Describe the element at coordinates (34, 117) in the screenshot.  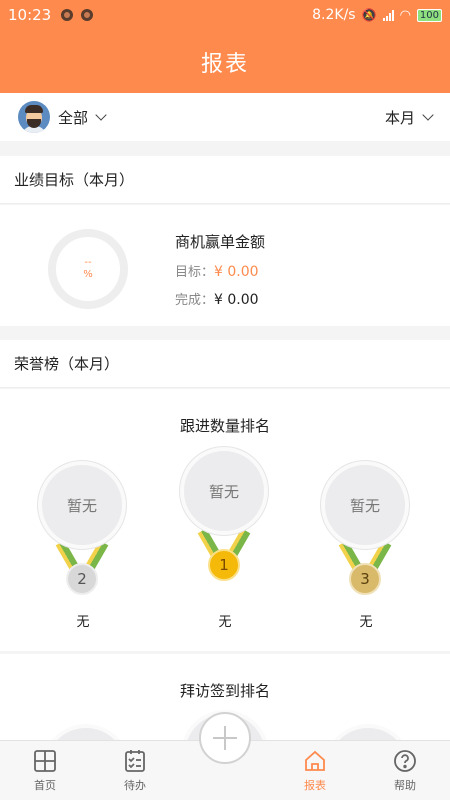
I see `avatar` at that location.